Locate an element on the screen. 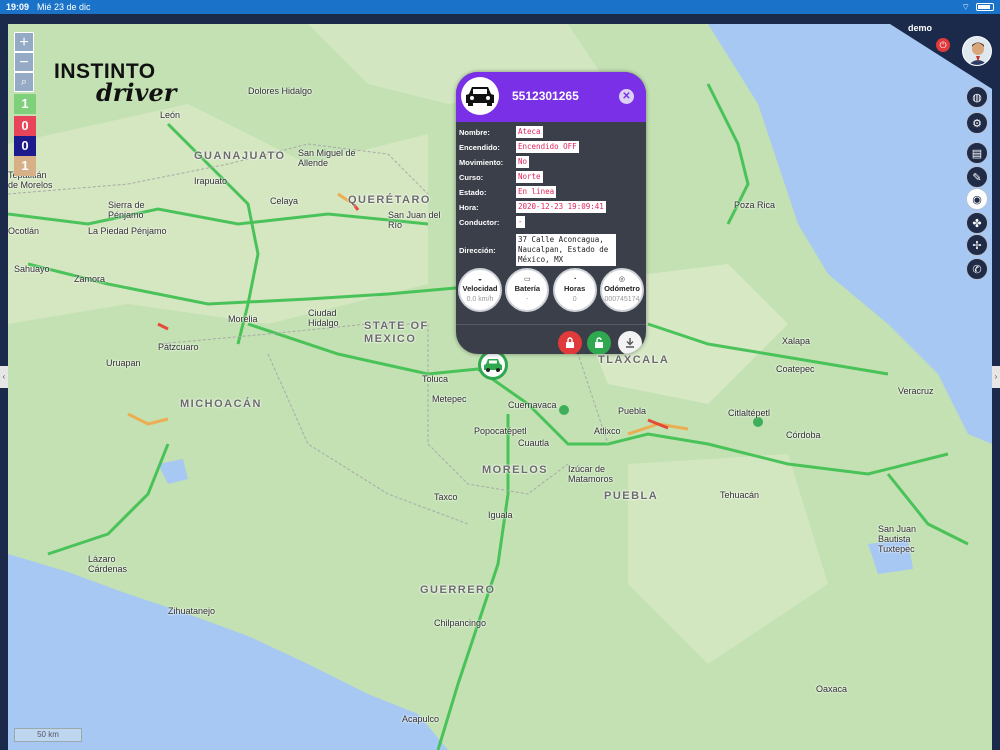 This screenshot has width=1000, height=750. map-label-city: Celaya is located at coordinates (284, 201).